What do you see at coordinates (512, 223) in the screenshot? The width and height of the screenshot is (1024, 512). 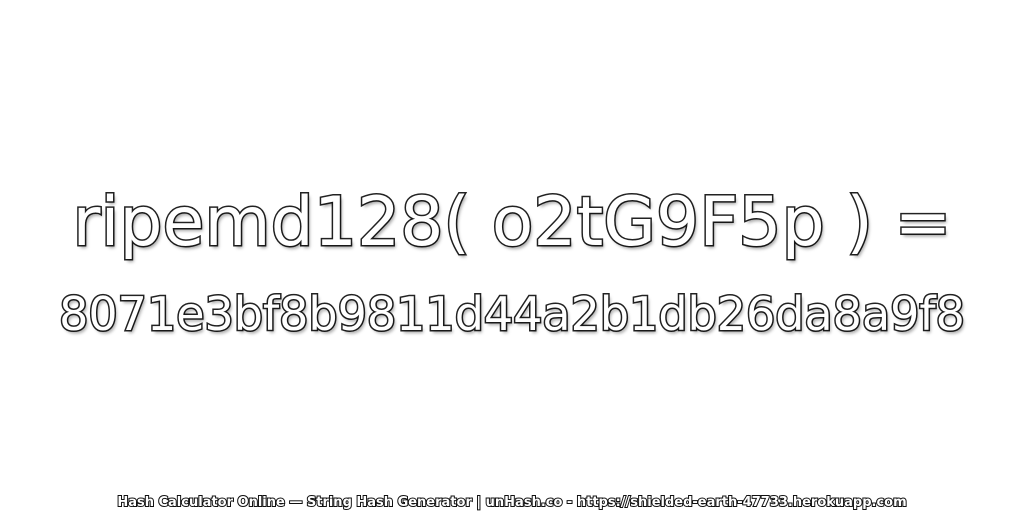 I see `hash-expression-heading: ripemd128( o2tG9F5p ) =` at bounding box center [512, 223].